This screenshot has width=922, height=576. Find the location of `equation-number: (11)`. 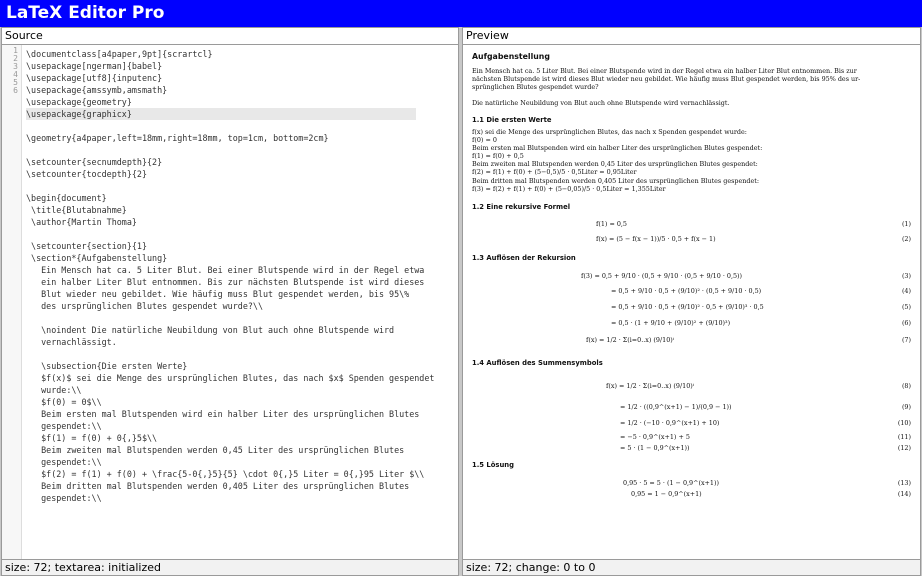

equation-number: (11) is located at coordinates (904, 437).